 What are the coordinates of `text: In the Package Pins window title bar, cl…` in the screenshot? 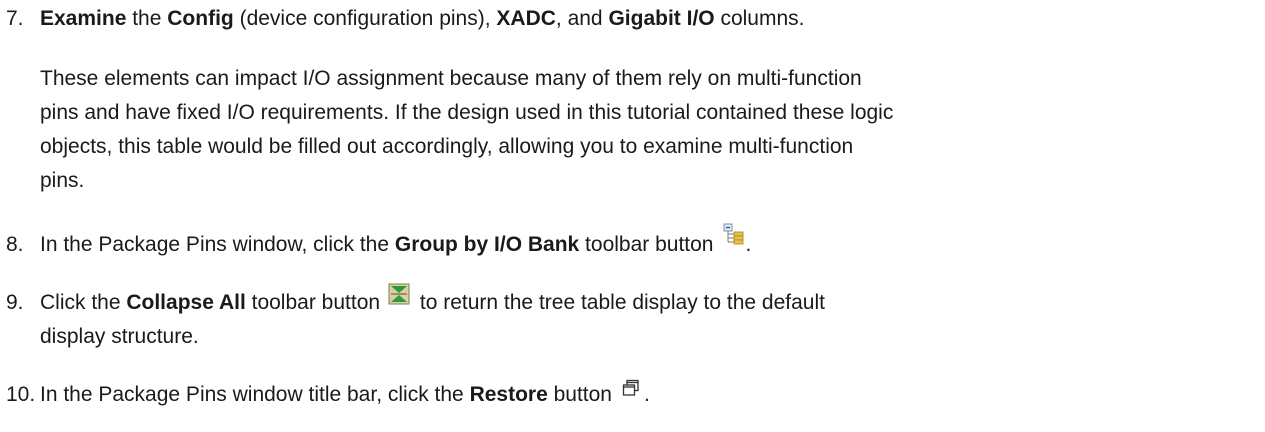 It's located at (255, 394).